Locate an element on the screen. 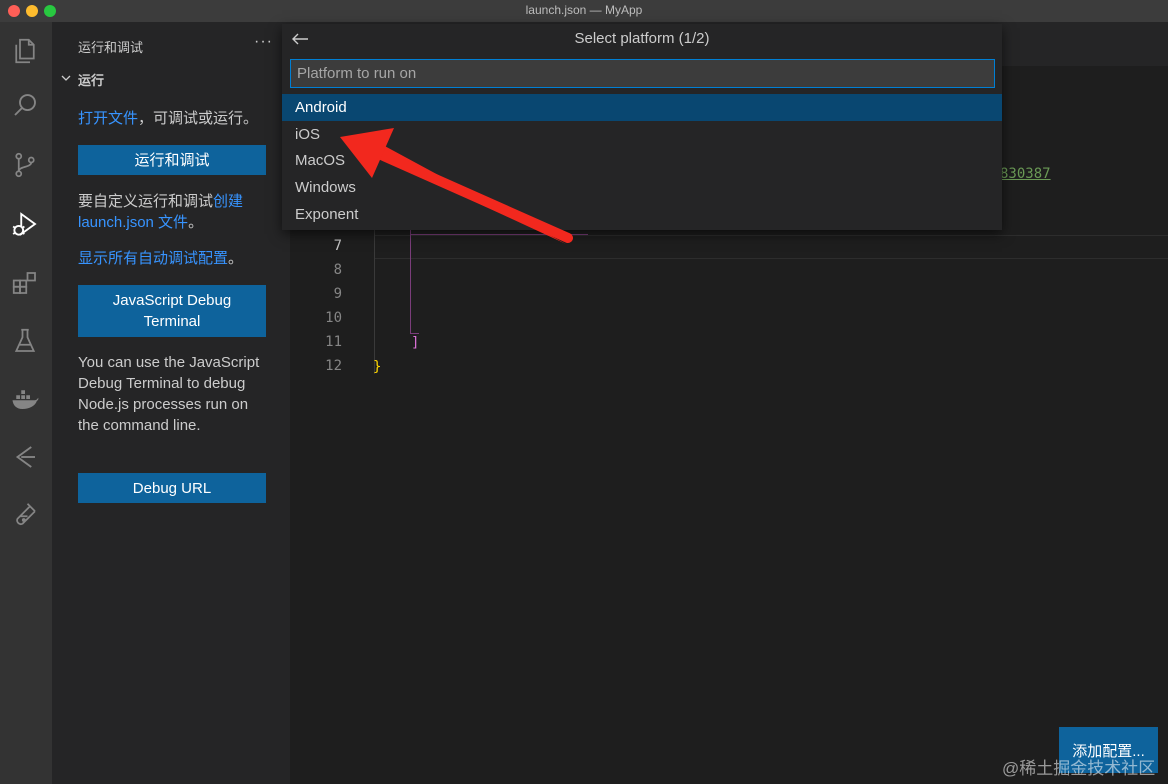 The height and width of the screenshot is (784, 1168). platform-option-windows: Windows is located at coordinates (642, 187).